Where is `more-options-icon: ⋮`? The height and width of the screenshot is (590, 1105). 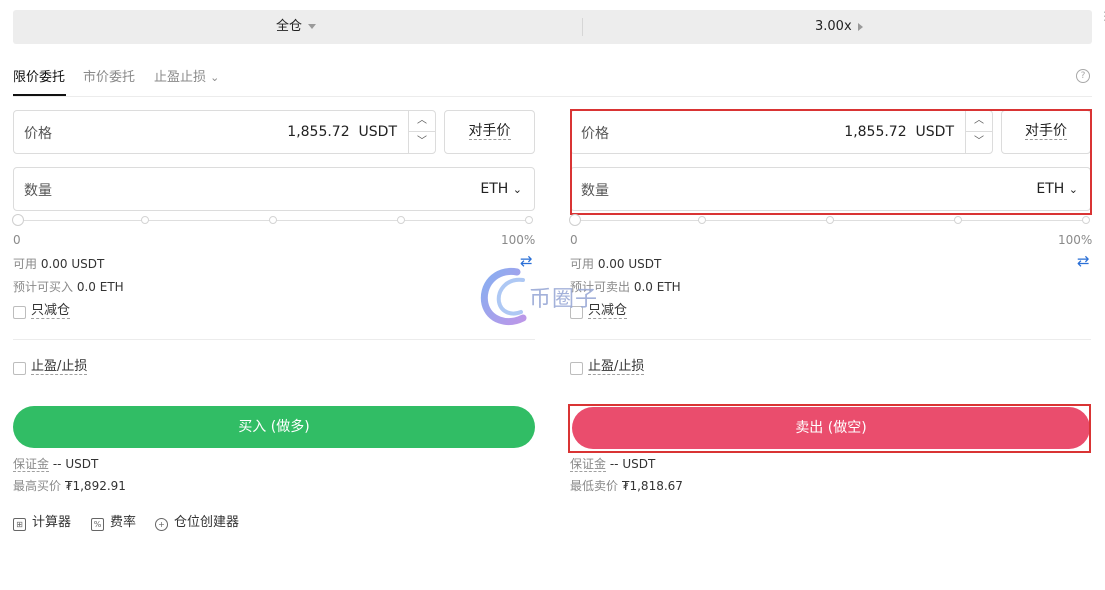
more-options-icon: ⋮ is located at coordinates (1102, 16).